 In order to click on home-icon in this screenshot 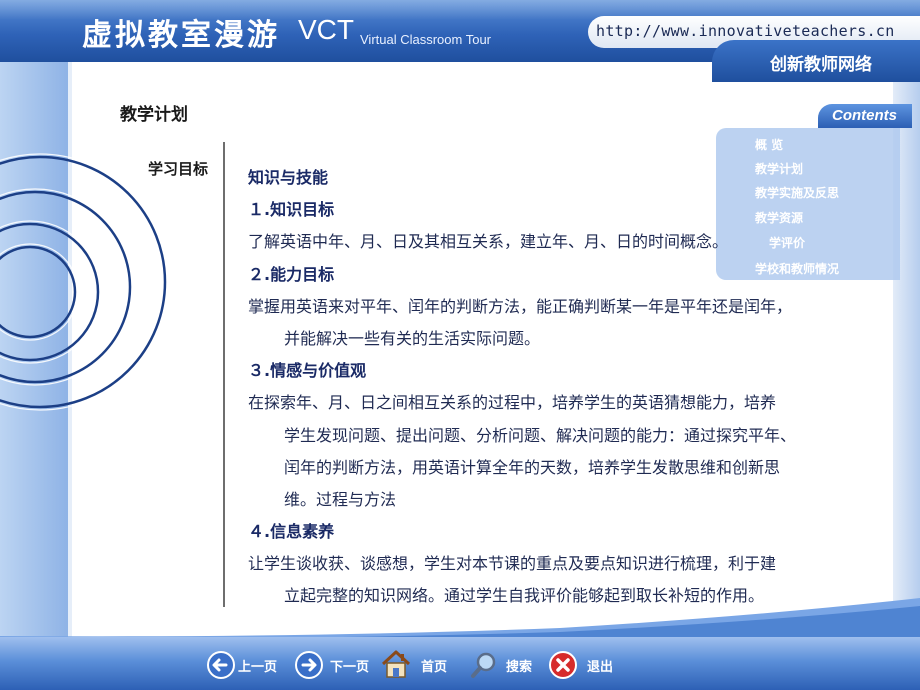, I will do `click(396, 664)`.